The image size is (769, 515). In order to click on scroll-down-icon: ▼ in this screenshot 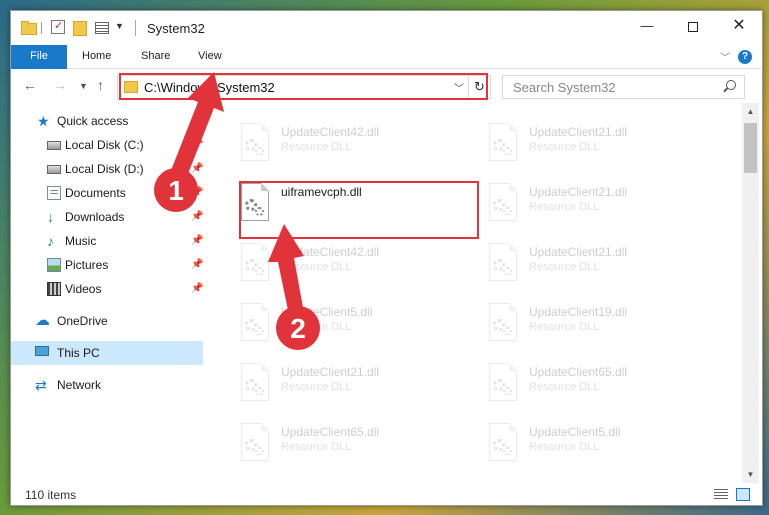, I will do `click(750, 474)`.